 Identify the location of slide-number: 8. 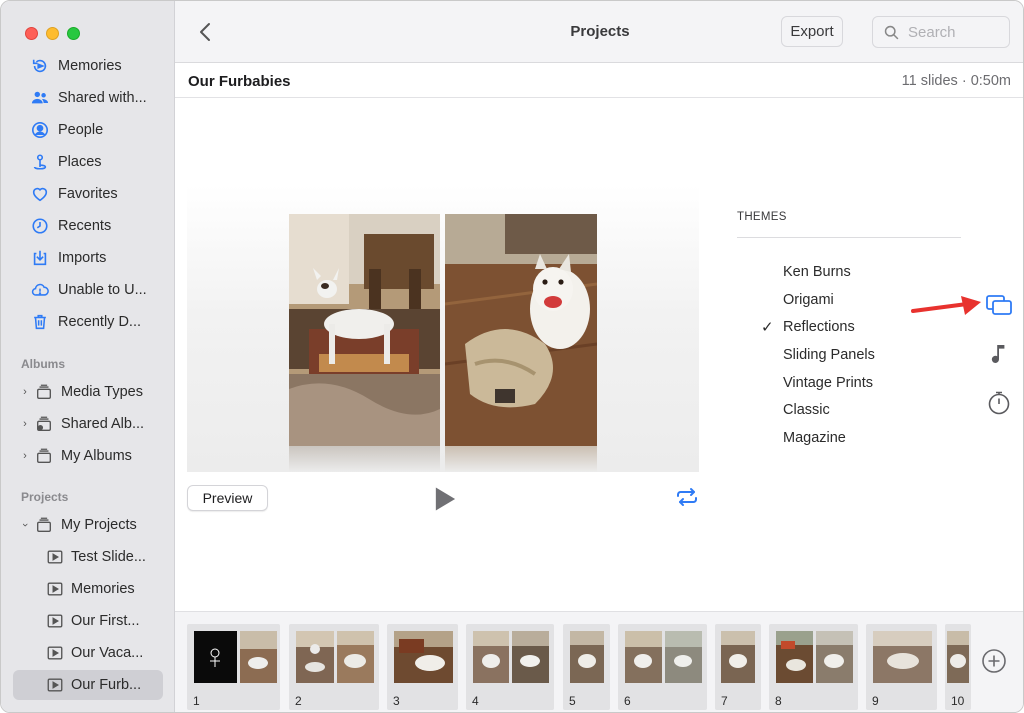
(778, 701).